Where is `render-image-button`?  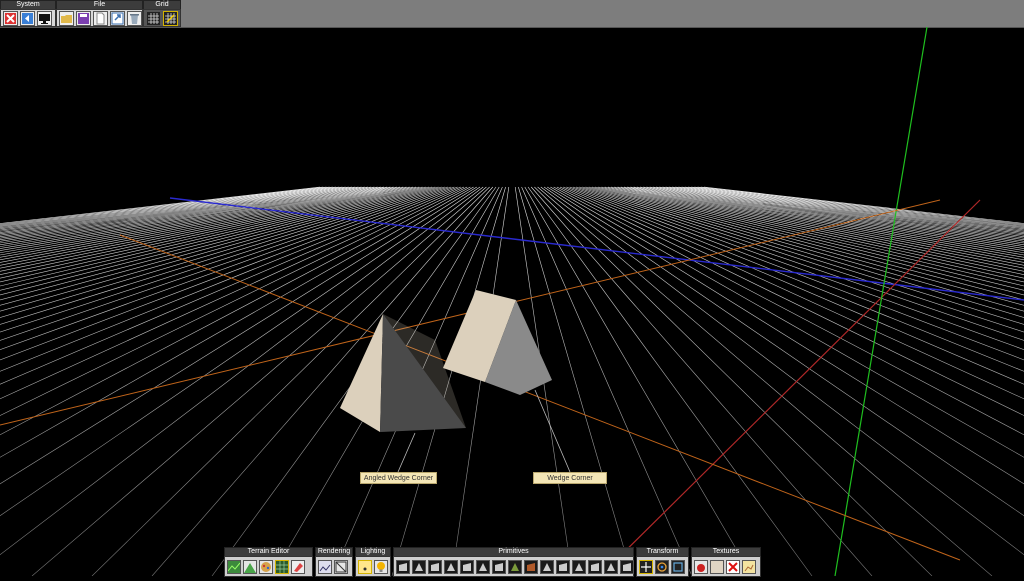 render-image-button is located at coordinates (325, 566).